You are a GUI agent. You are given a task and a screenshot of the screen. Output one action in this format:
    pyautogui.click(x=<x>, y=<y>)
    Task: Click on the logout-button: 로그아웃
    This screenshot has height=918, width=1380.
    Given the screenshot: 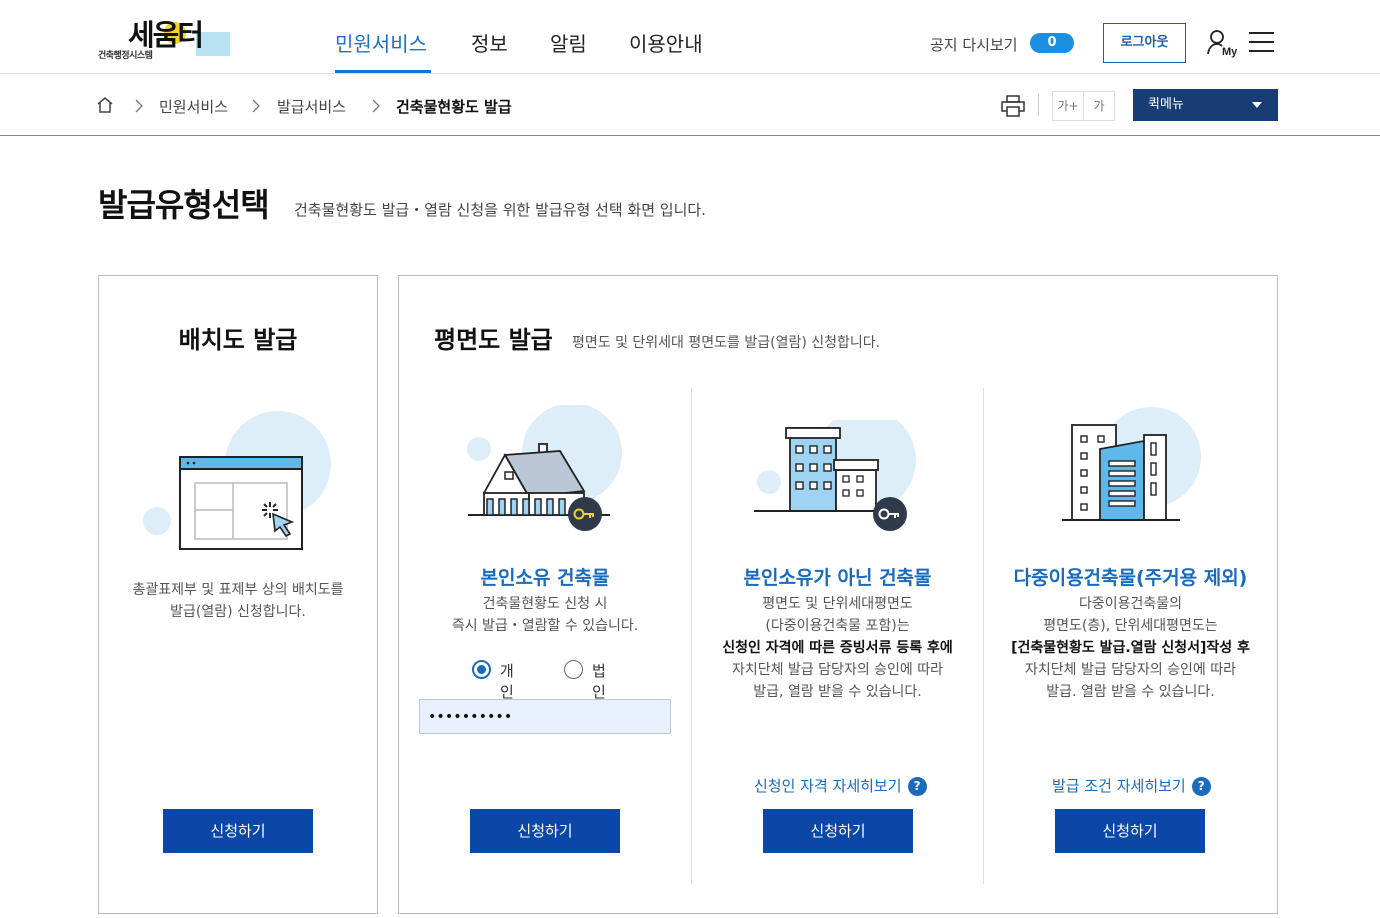 What is the action you would take?
    pyautogui.click(x=1144, y=43)
    